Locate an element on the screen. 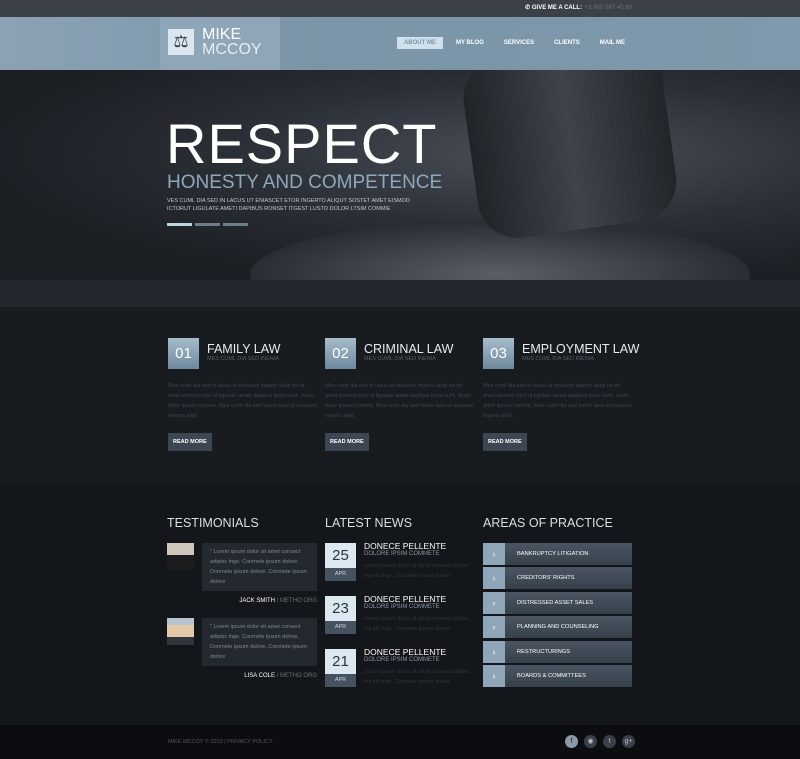 The image size is (800, 759). call-label: GIVE ME A CALL: is located at coordinates (557, 8).